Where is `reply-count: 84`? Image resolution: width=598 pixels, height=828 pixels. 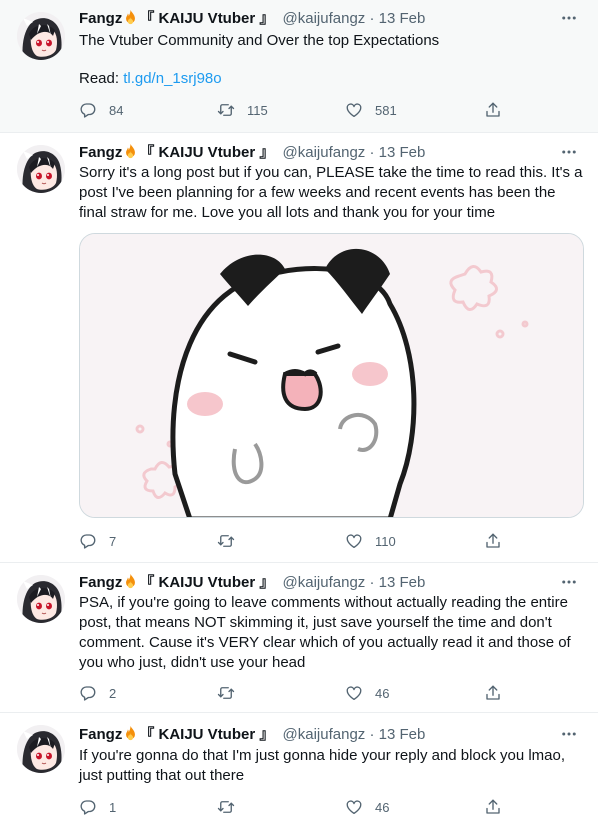 reply-count: 84 is located at coordinates (116, 110).